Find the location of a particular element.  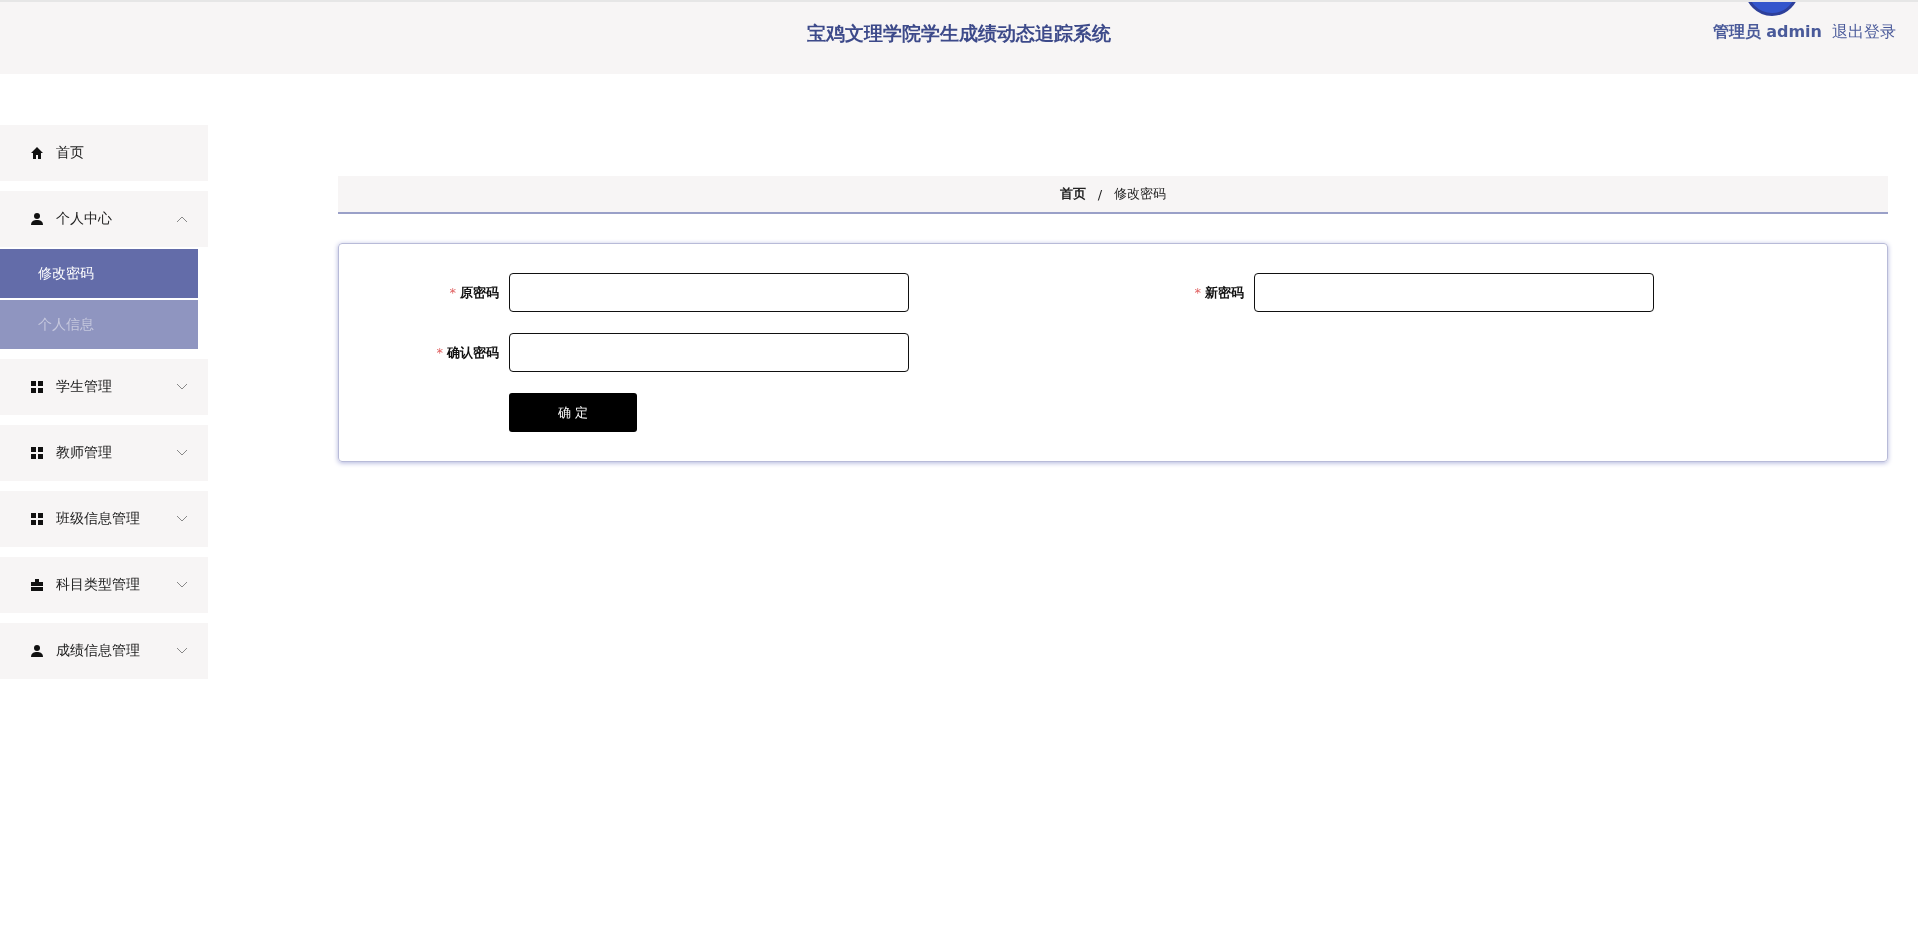

menu-item: 教师管理 is located at coordinates (104, 453).